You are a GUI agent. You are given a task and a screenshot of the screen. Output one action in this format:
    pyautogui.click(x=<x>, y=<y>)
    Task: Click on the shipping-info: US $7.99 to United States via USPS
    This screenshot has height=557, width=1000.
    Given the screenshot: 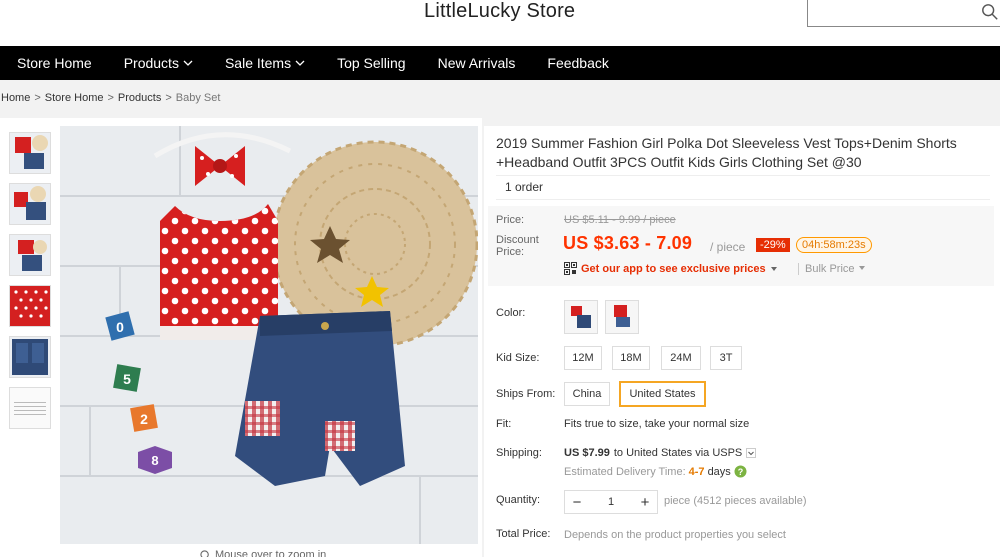 What is the action you would take?
    pyautogui.click(x=660, y=453)
    